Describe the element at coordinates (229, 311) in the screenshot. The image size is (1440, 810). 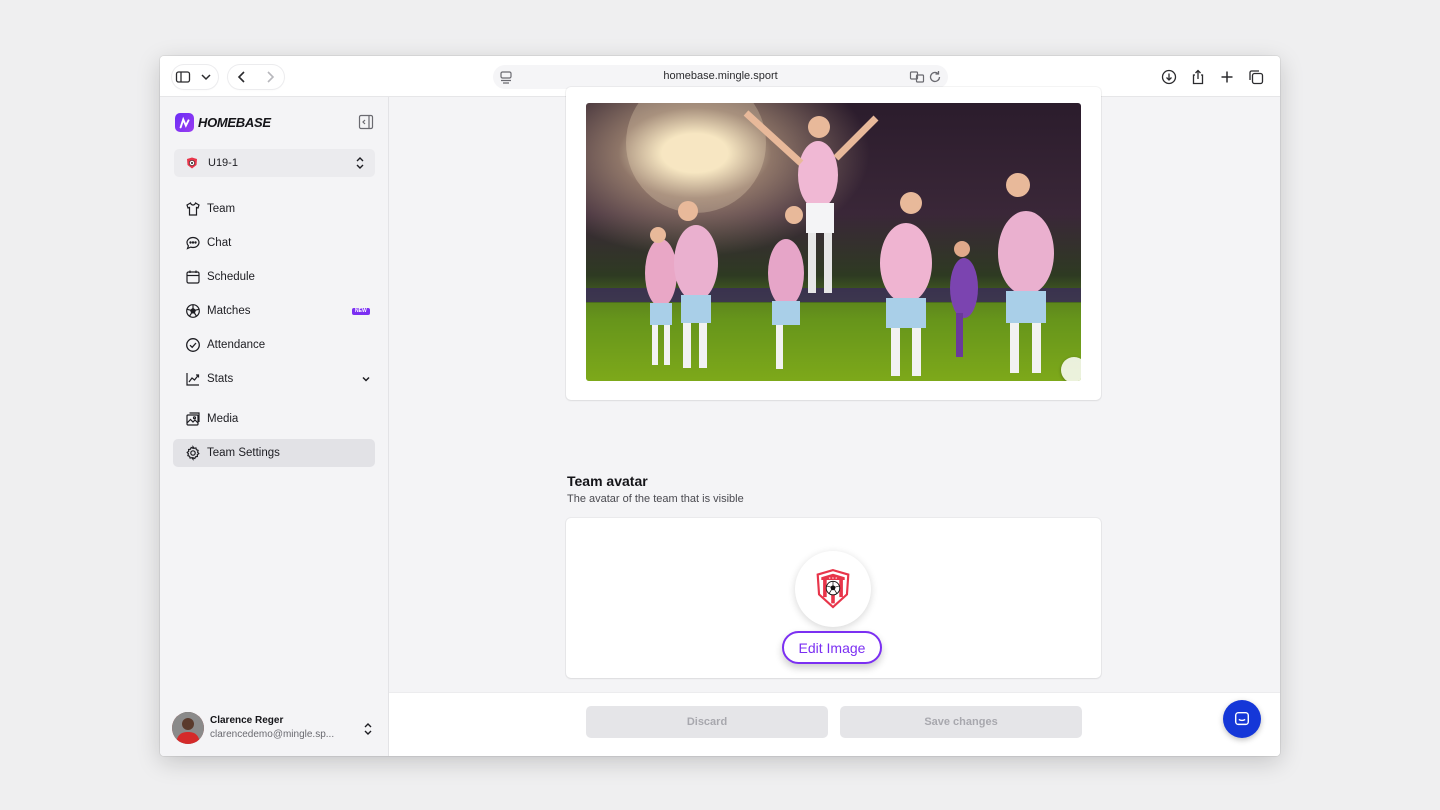
I see `sidebar-item-label: Matches` at that location.